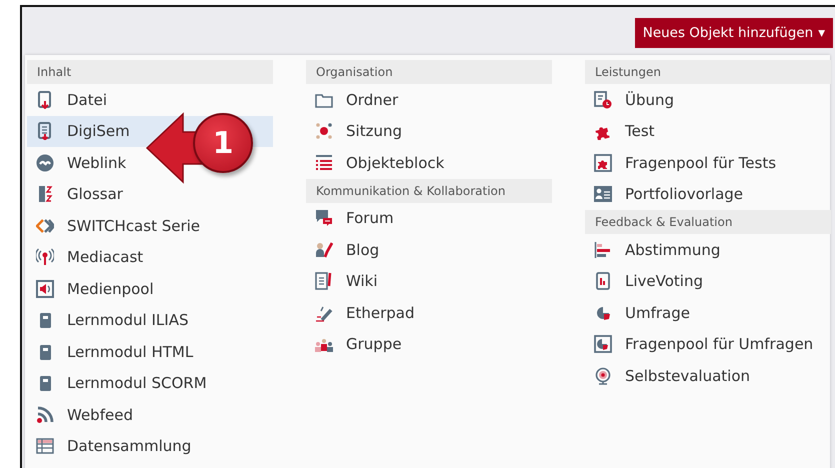  What do you see at coordinates (150, 288) in the screenshot?
I see `menu-item: Medienpool` at bounding box center [150, 288].